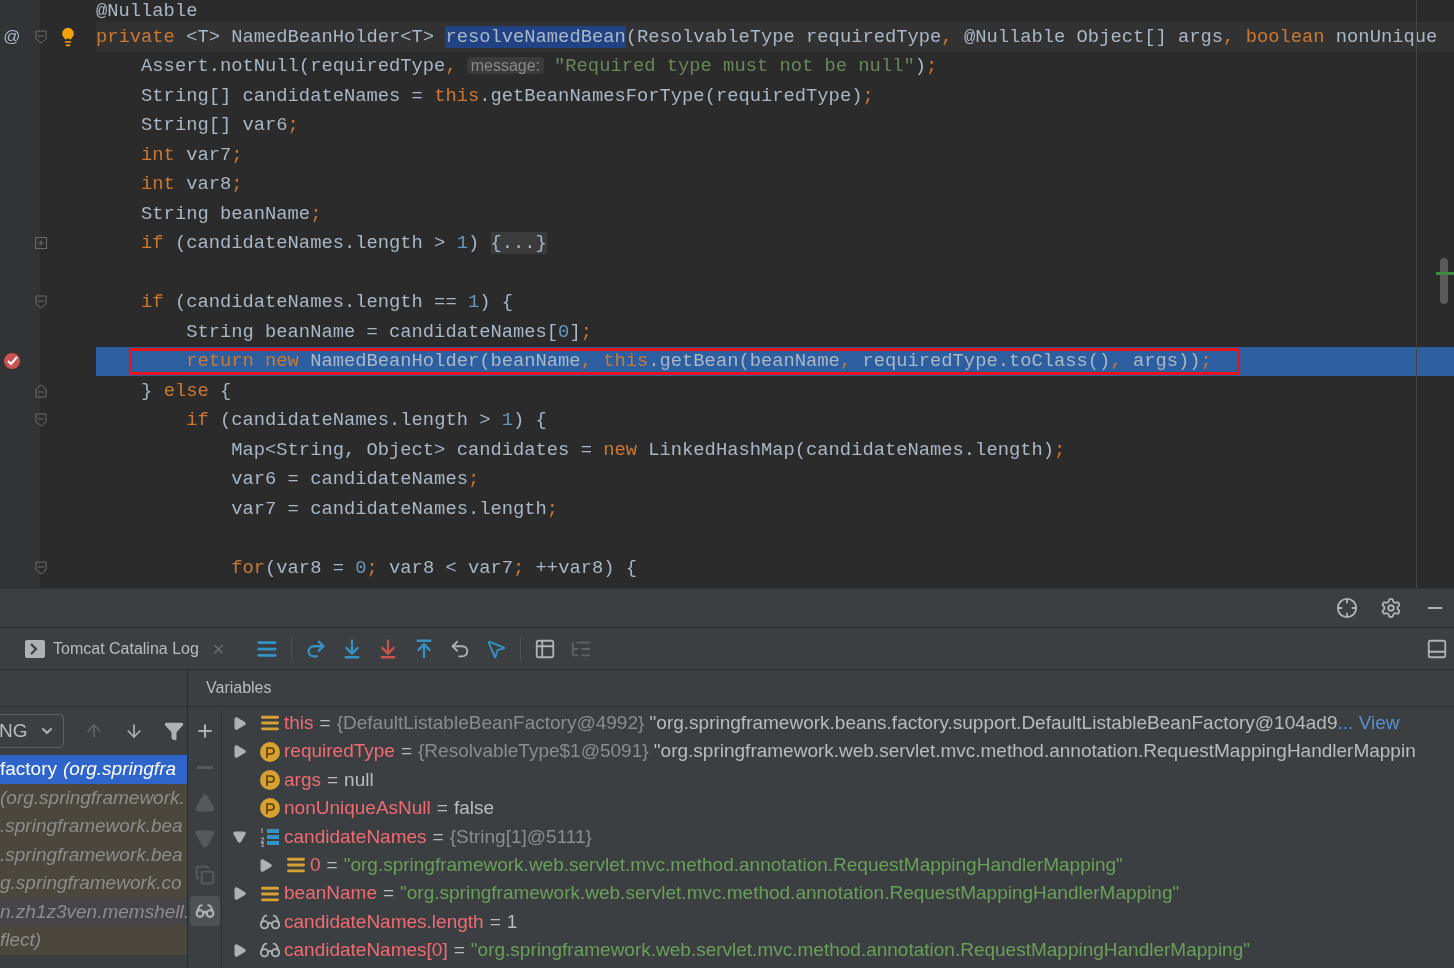 Image resolution: width=1454 pixels, height=968 pixels. What do you see at coordinates (917, 751) in the screenshot?
I see `variable-value: {ResolvableType$1@5091} "org.springframework.web.servlet.mvc.method.annotation.RequestMappingHandlerMappin` at bounding box center [917, 751].